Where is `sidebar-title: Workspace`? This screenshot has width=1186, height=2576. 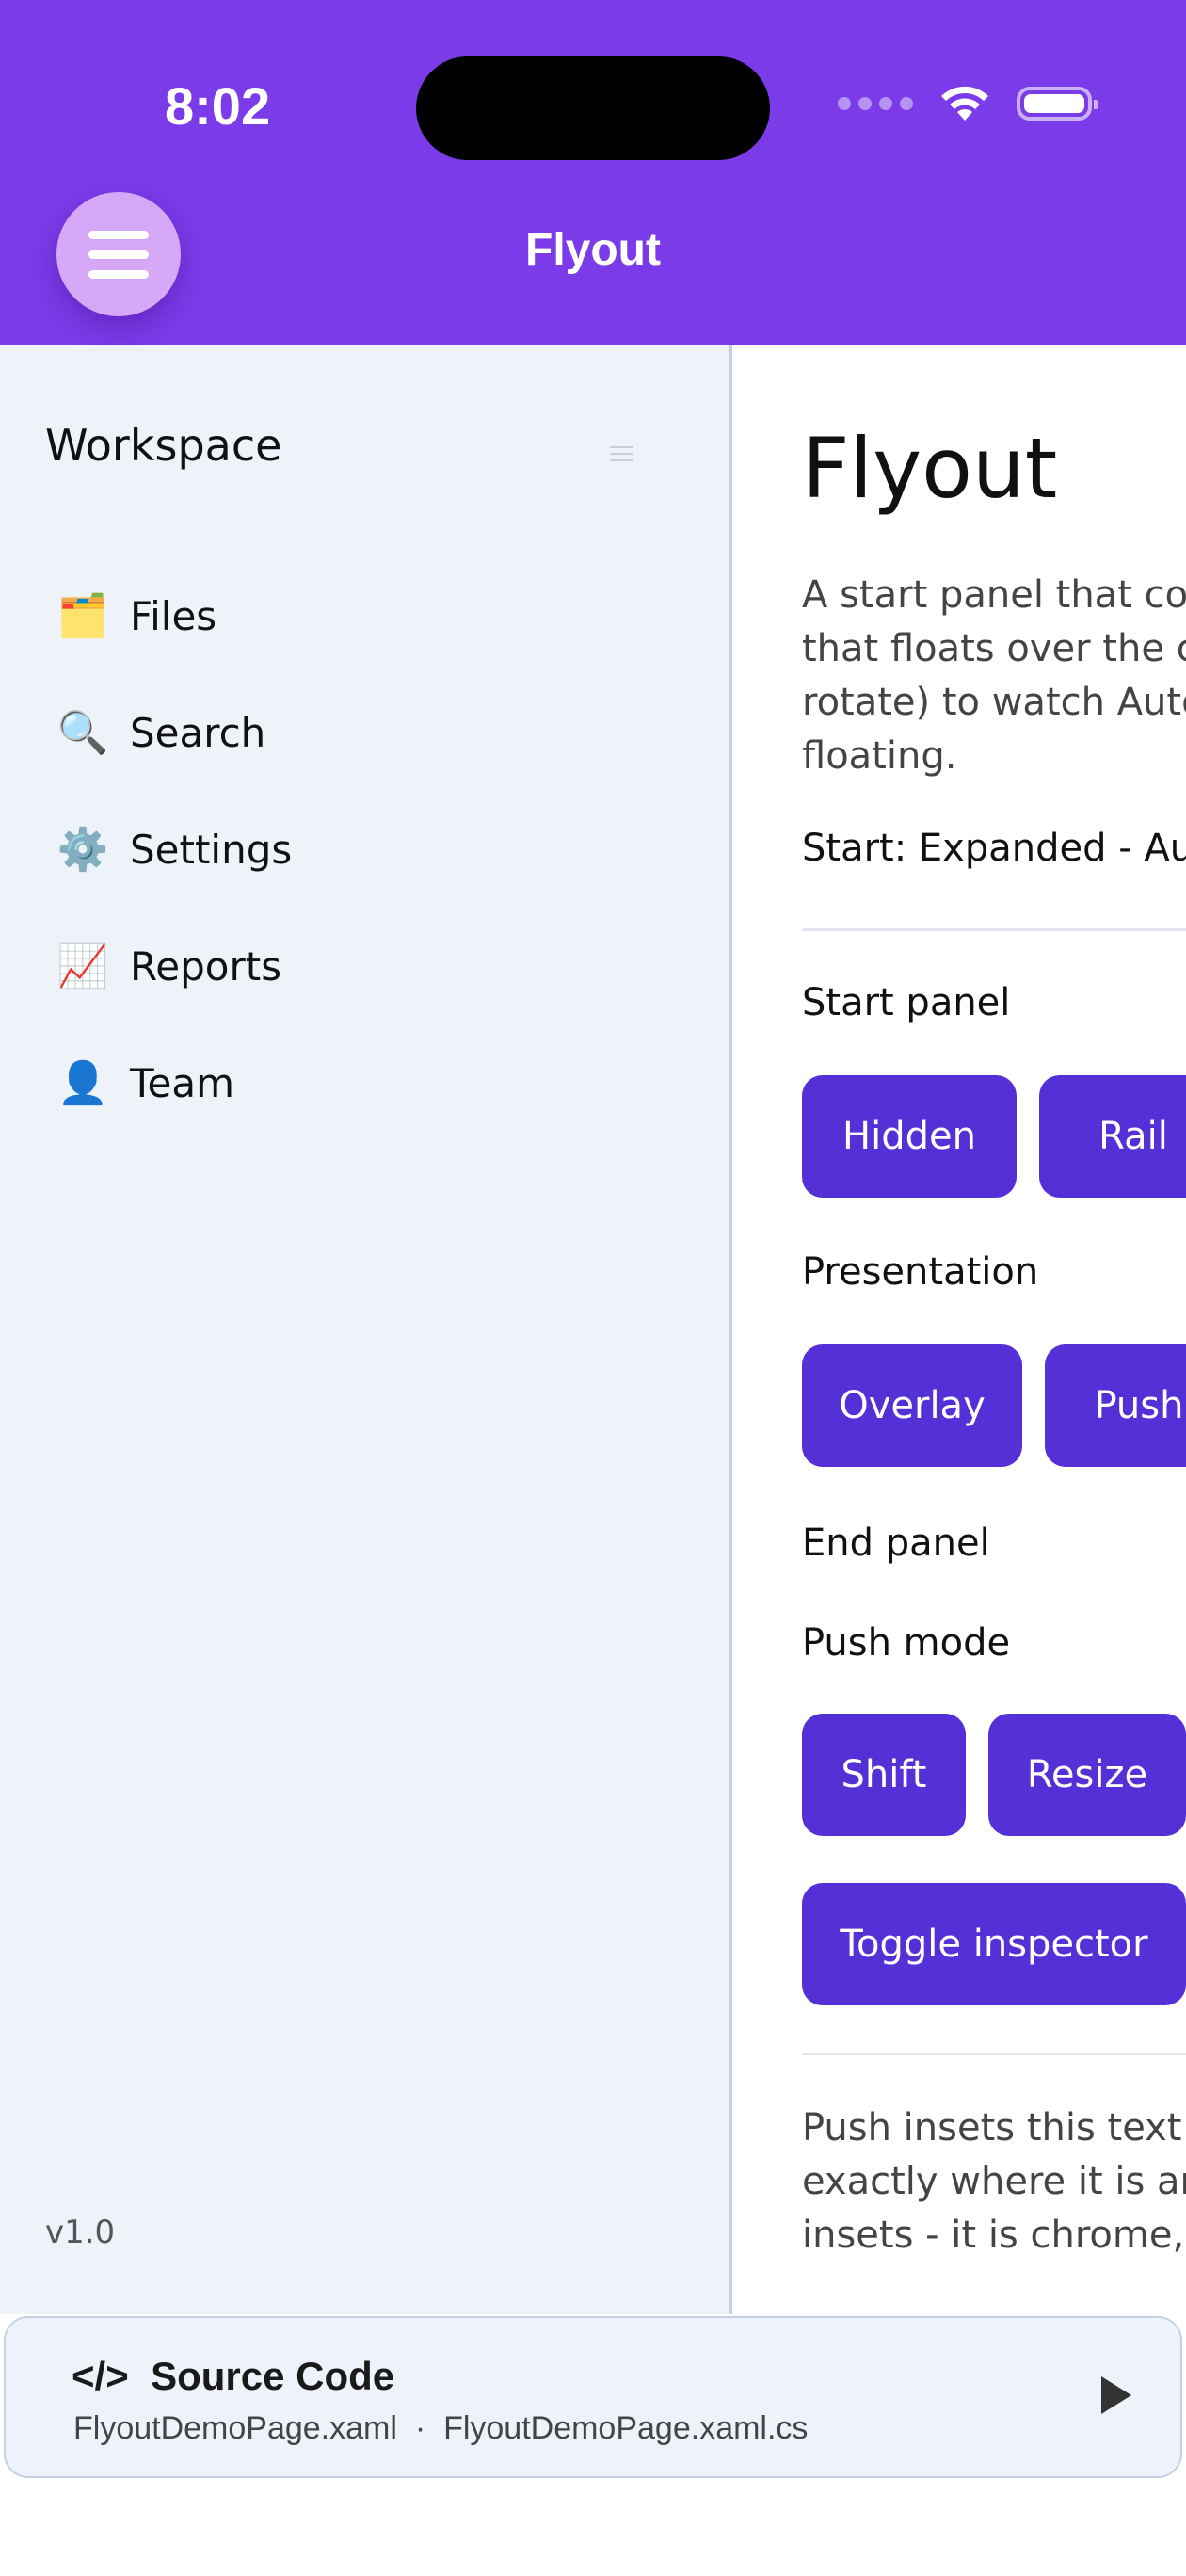 sidebar-title: Workspace is located at coordinates (163, 445).